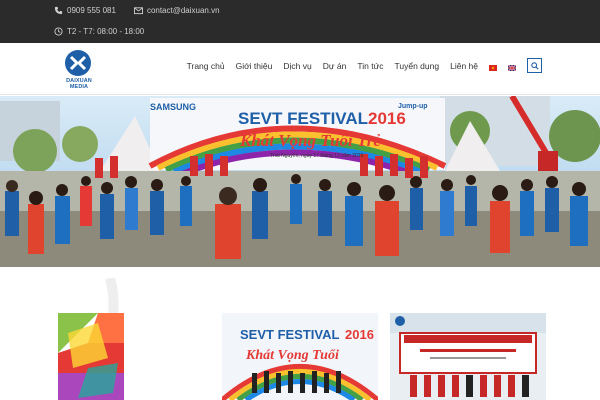  I want to click on hero-sponsor-right: Jump-up, so click(413, 106).